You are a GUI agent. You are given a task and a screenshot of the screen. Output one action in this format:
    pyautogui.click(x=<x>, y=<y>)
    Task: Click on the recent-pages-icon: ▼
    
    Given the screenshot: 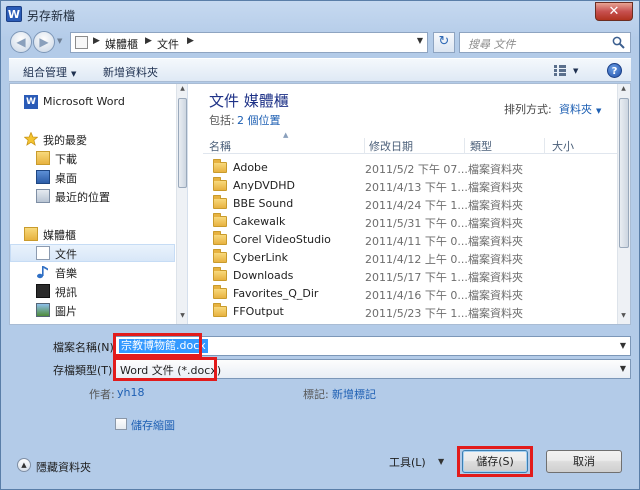 What is the action you would take?
    pyautogui.click(x=61, y=41)
    